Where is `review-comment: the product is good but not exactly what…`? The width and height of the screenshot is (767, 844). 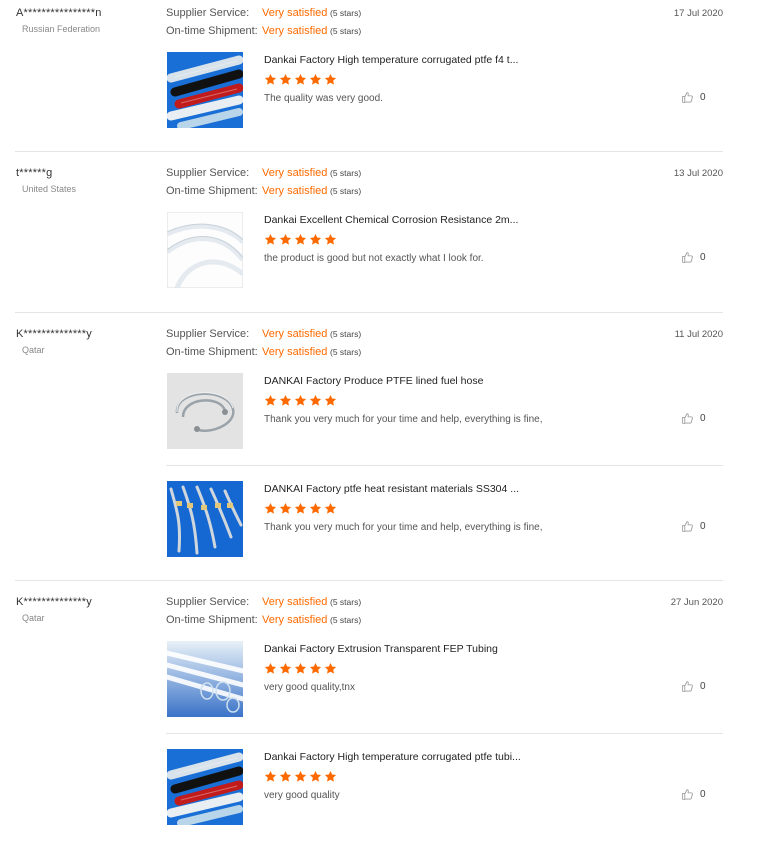 review-comment: the product is good but not exactly what… is located at coordinates (374, 258).